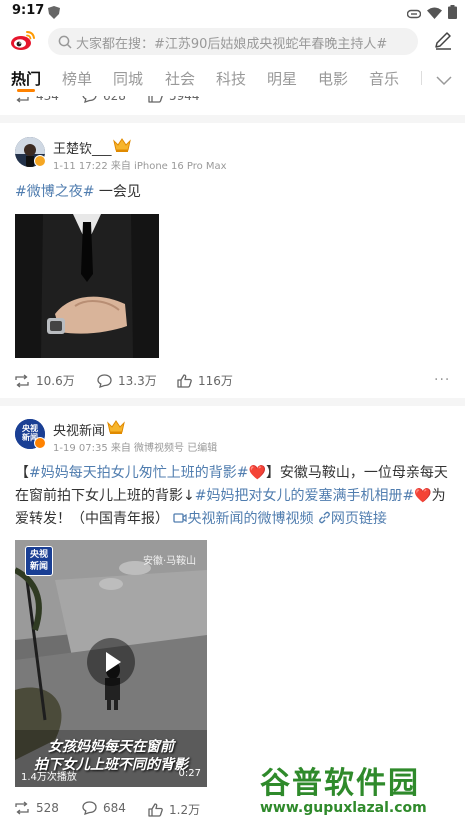 Image resolution: width=465 pixels, height=828 pixels. I want to click on site-watermark: 谷普软件园 www.gupuxlazal.com, so click(357, 789).